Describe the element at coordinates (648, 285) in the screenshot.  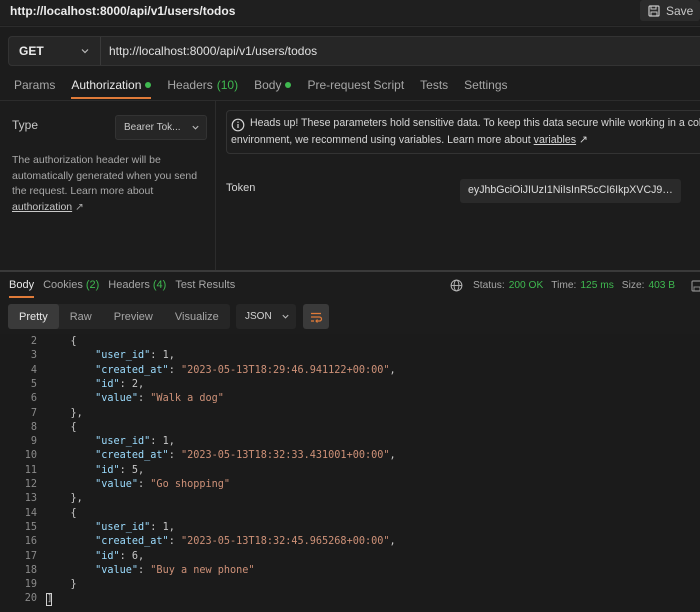
I see `size-group: Size: 403 B` at that location.